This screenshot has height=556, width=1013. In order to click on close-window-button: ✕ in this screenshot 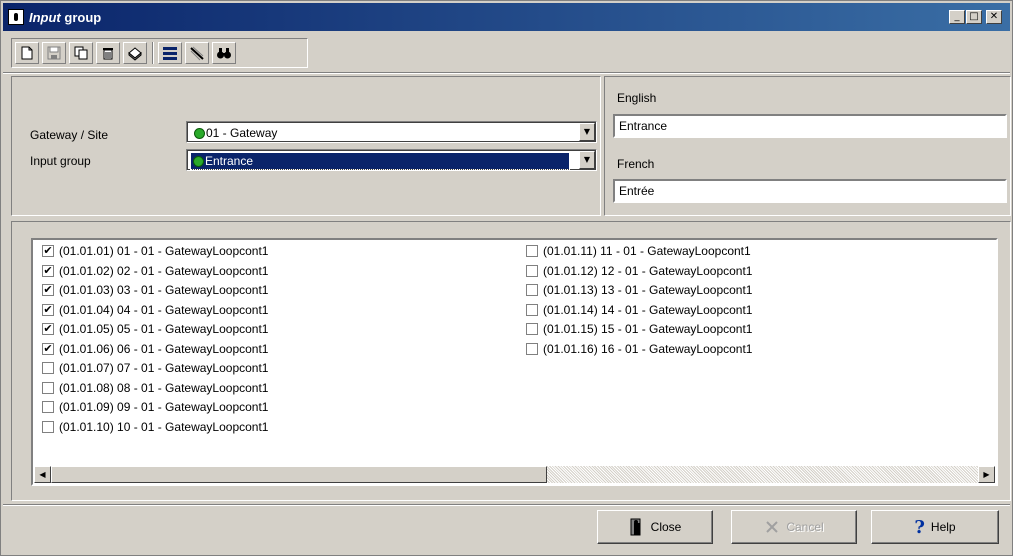, I will do `click(994, 17)`.